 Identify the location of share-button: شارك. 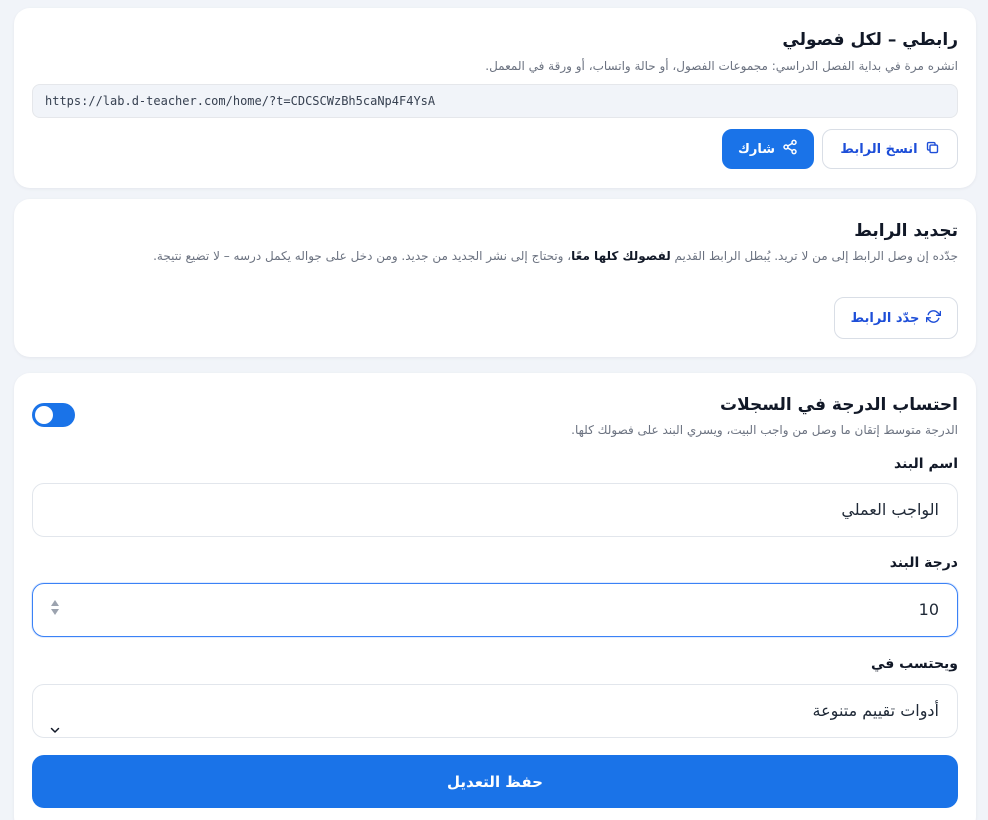
(768, 149).